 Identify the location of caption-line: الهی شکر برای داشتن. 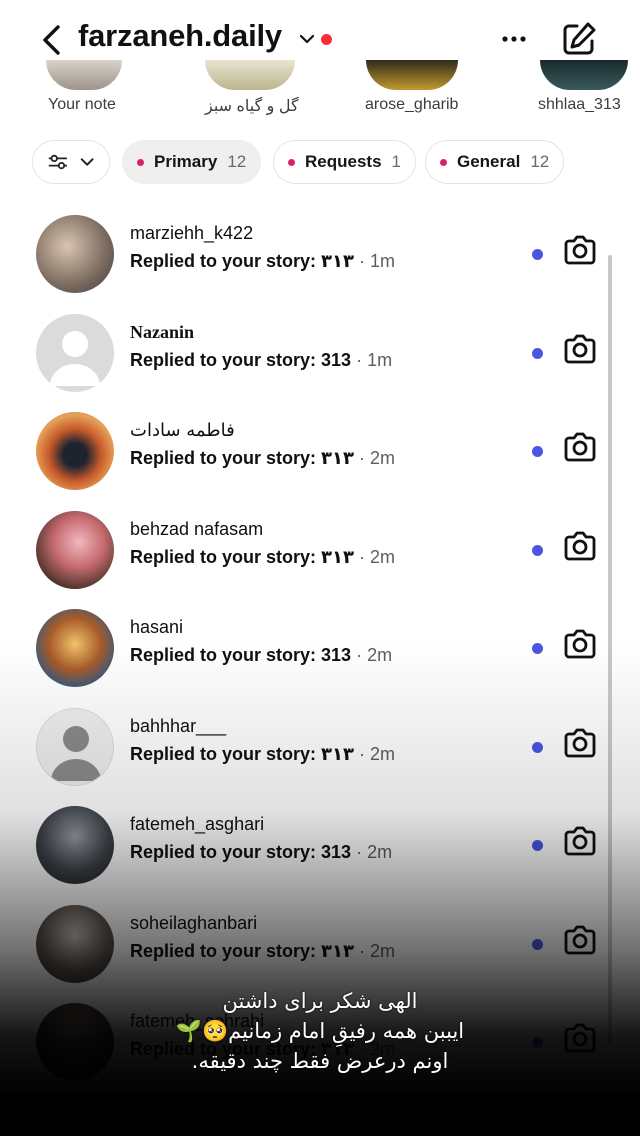
(320, 1001).